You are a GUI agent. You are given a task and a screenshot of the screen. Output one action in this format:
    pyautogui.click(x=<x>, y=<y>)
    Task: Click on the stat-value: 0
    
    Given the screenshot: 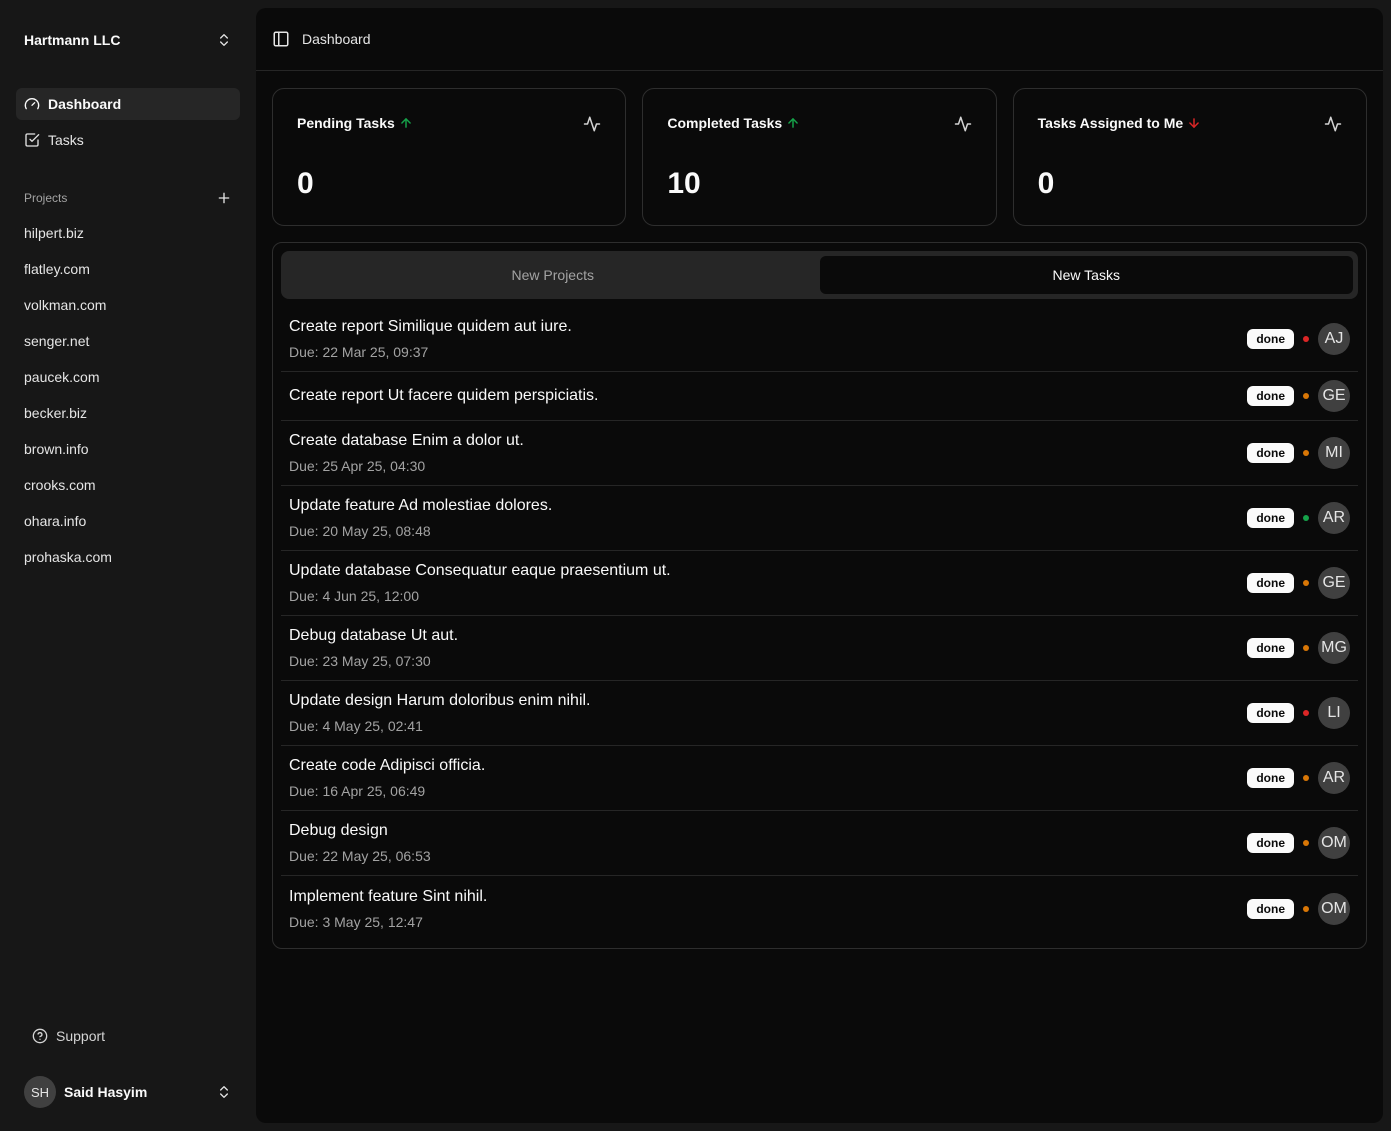 What is the action you would take?
    pyautogui.click(x=1046, y=183)
    